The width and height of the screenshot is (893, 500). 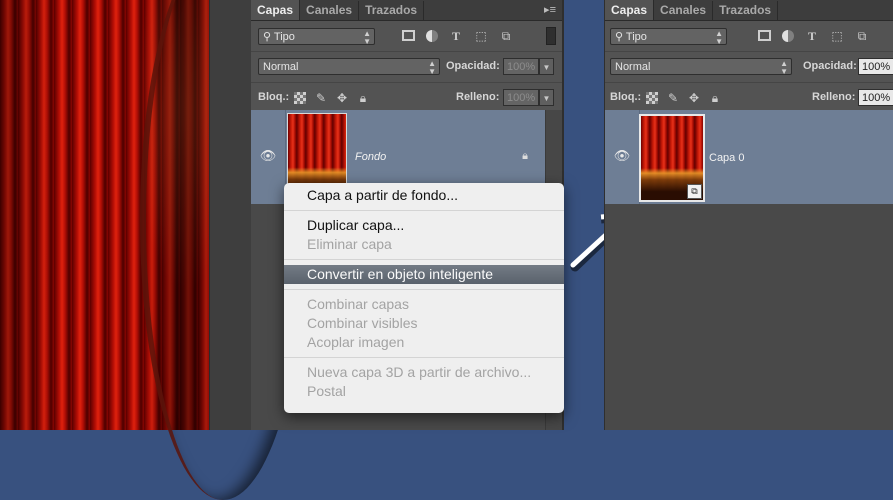 What do you see at coordinates (546, 66) in the screenshot?
I see `opacity-arrow-icon: ▼` at bounding box center [546, 66].